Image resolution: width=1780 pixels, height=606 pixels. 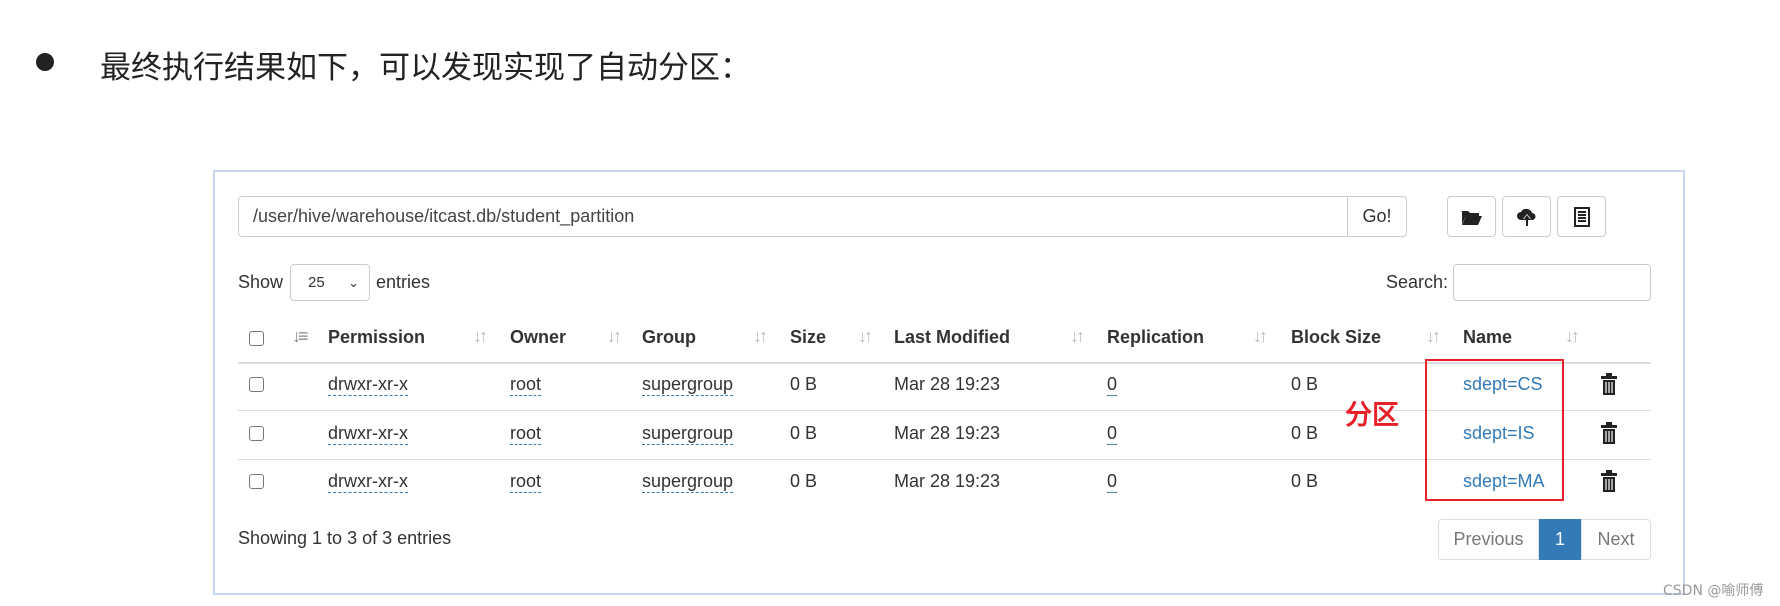 I want to click on search-input, so click(x=1552, y=282).